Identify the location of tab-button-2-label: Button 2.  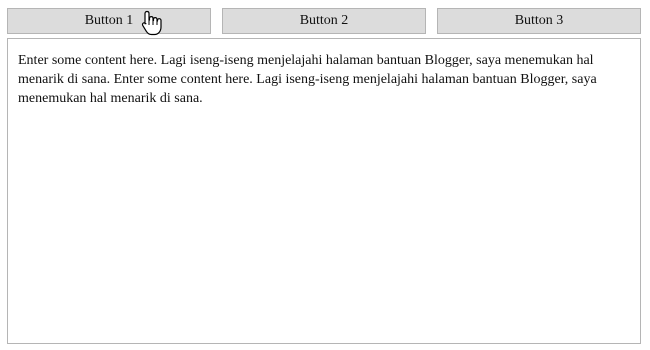
(324, 20).